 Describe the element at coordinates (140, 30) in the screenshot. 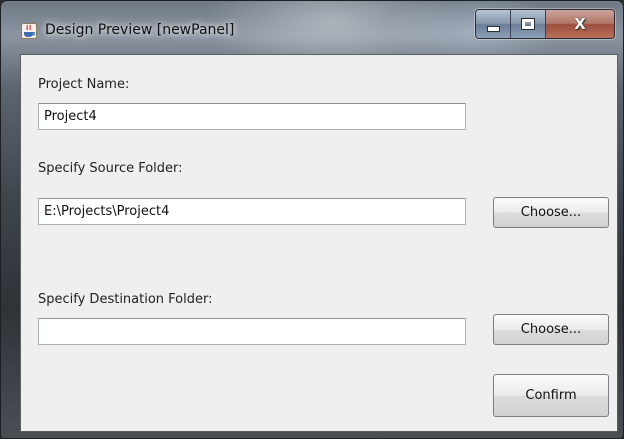

I see `window-title: Design Preview [newPanel]` at that location.